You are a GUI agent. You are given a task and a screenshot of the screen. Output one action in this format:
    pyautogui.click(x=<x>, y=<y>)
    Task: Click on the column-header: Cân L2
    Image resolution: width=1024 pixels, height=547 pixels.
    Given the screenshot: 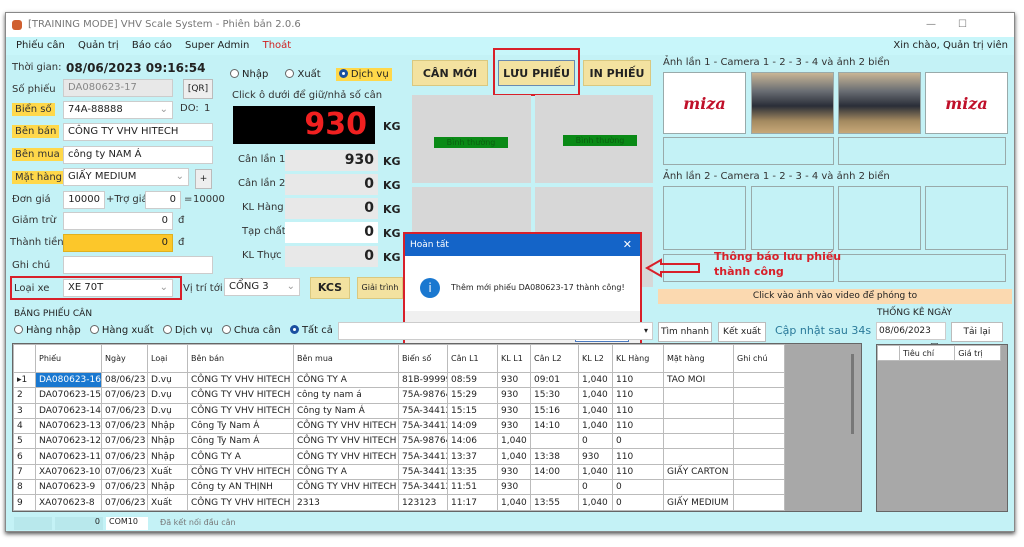 What is the action you would take?
    pyautogui.click(x=554, y=358)
    